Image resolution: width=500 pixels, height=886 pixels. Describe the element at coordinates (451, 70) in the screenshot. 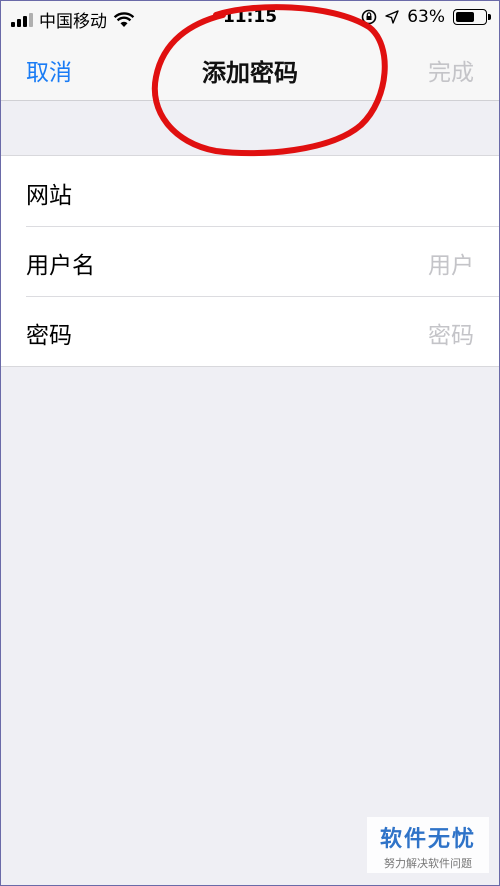

I see `done-button: 完成` at that location.